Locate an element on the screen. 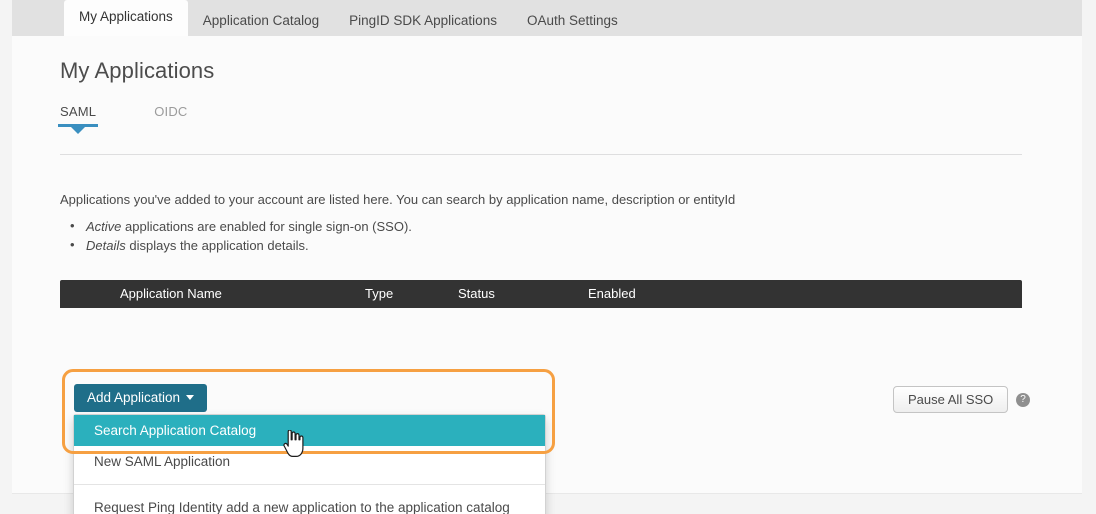  subtab-saml-label: SAML is located at coordinates (78, 111).